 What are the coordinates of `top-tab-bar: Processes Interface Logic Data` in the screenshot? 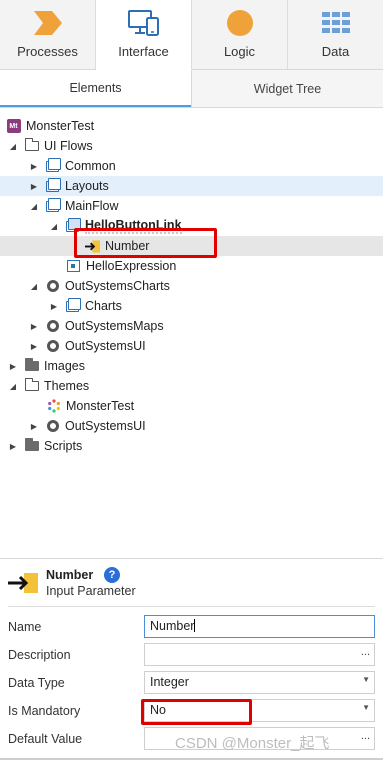 It's located at (191, 35).